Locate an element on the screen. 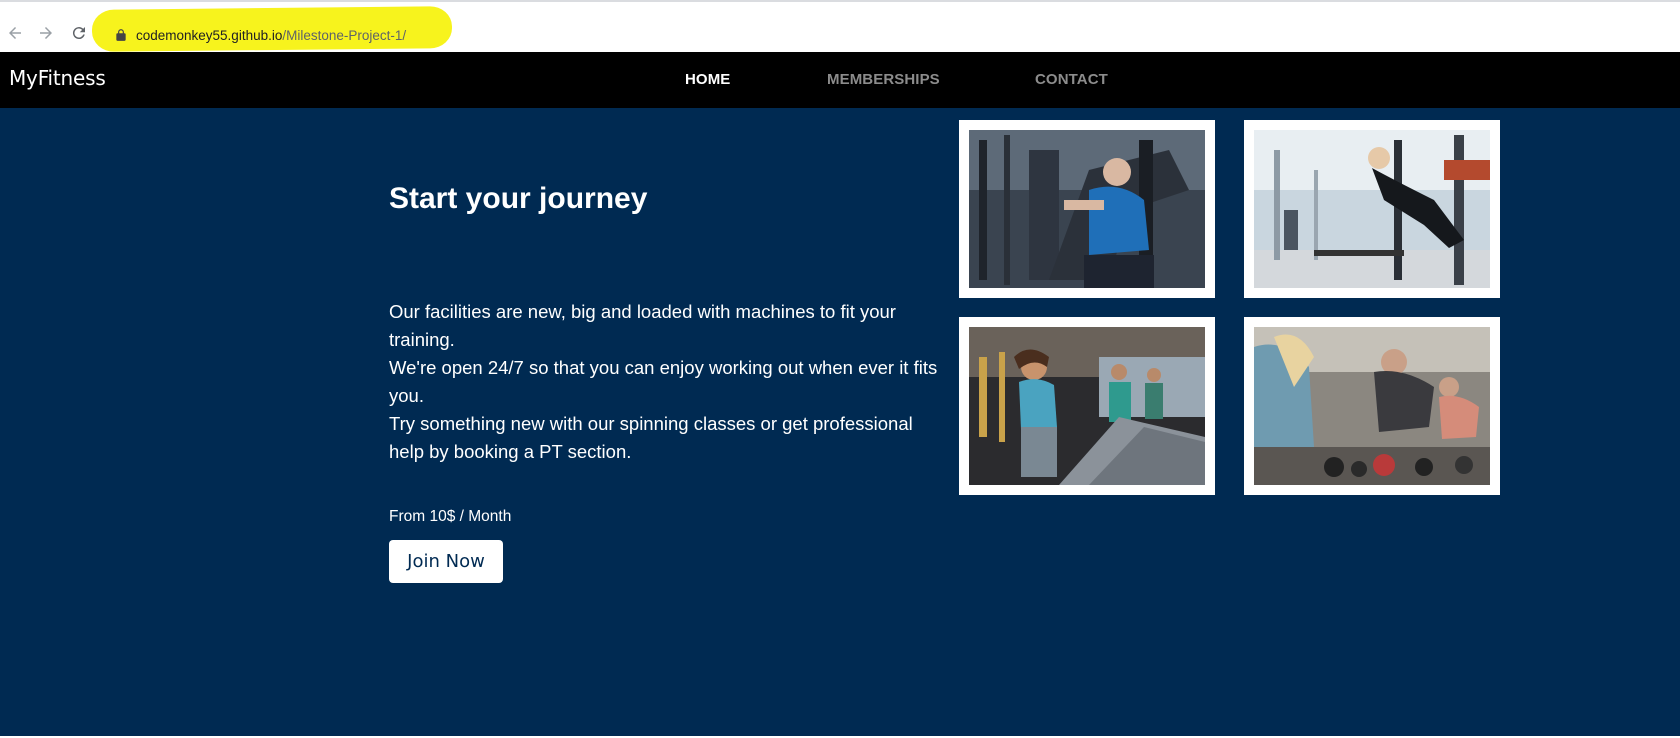 The image size is (1680, 738). nav-link-contact: CONTACT is located at coordinates (1071, 79).